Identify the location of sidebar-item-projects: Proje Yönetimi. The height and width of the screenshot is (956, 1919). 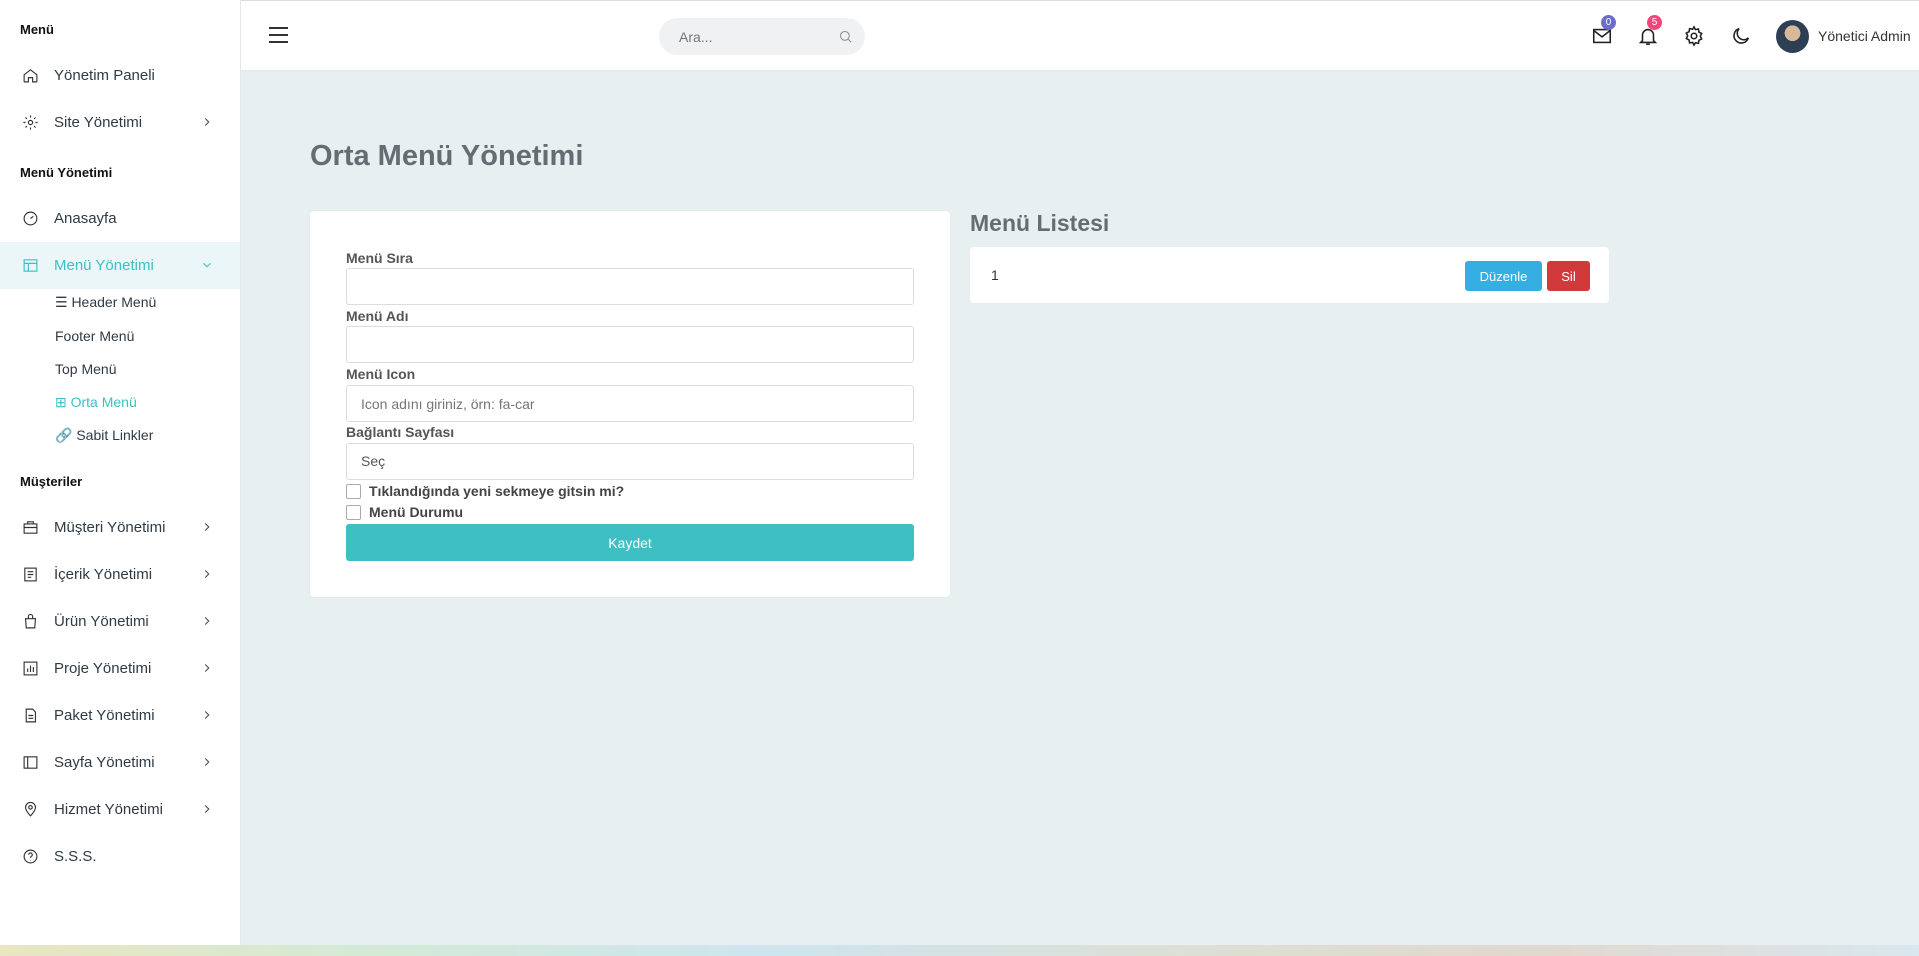
(120, 668).